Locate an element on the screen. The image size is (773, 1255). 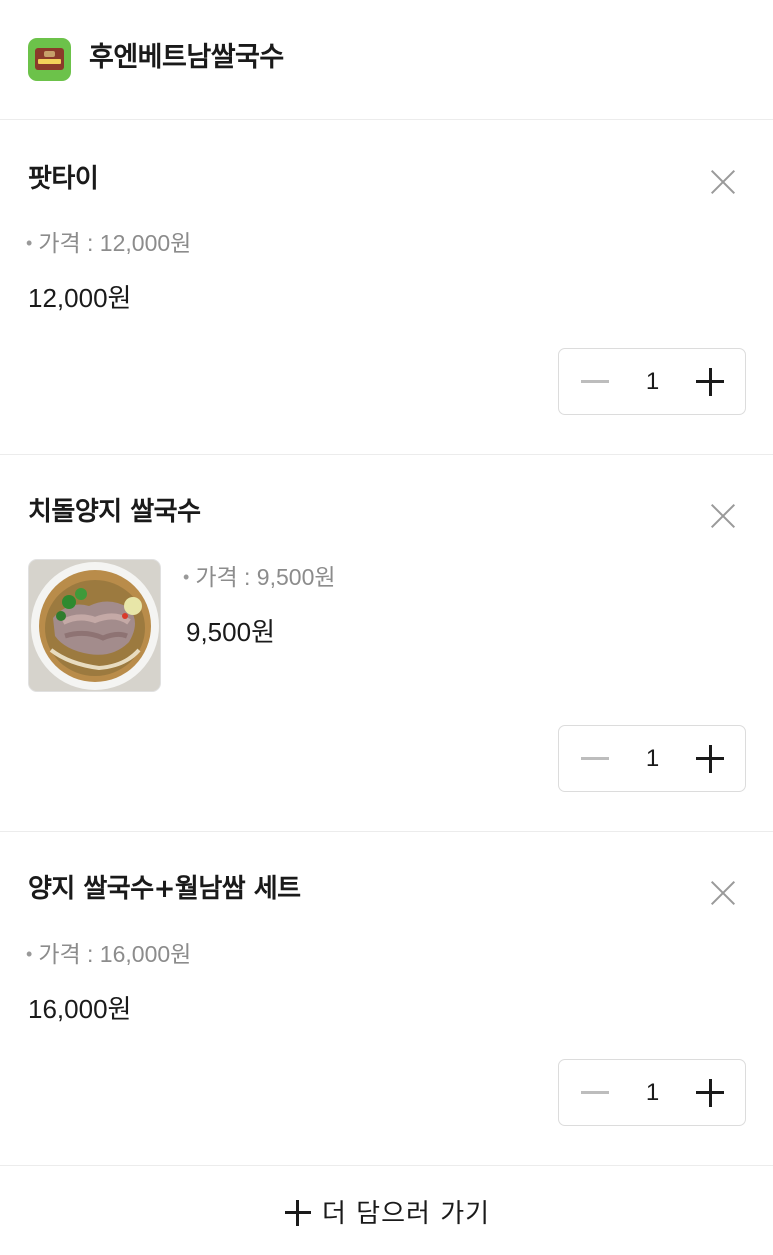
item-total-price: 12,000원 is located at coordinates (80, 298).